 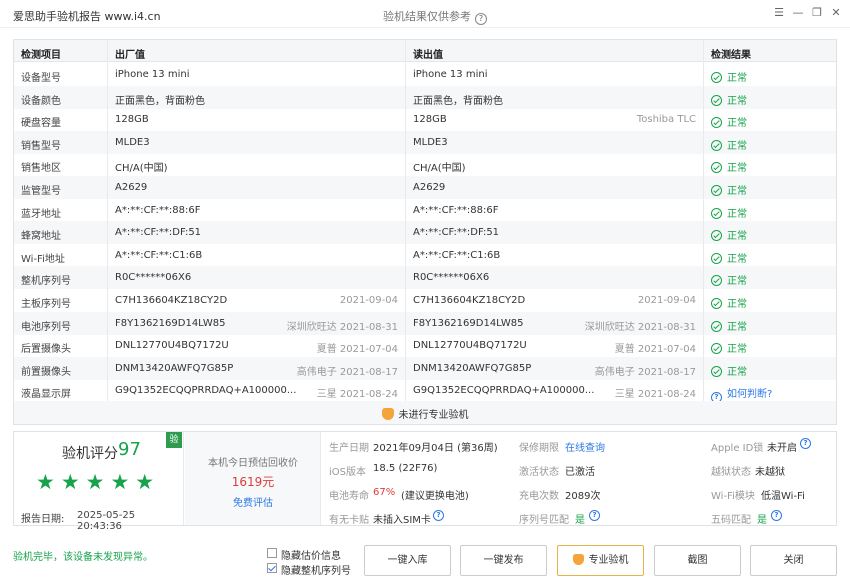 What do you see at coordinates (174, 368) in the screenshot?
I see `factory-value: DNM13420AWFQ7G85P` at bounding box center [174, 368].